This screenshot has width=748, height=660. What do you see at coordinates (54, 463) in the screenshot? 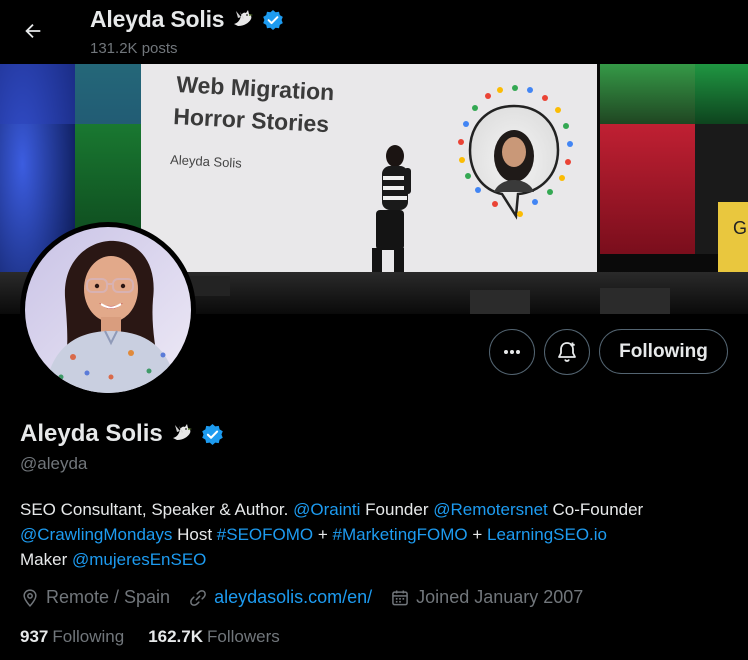
I see `user-handle: @aleyda` at bounding box center [54, 463].